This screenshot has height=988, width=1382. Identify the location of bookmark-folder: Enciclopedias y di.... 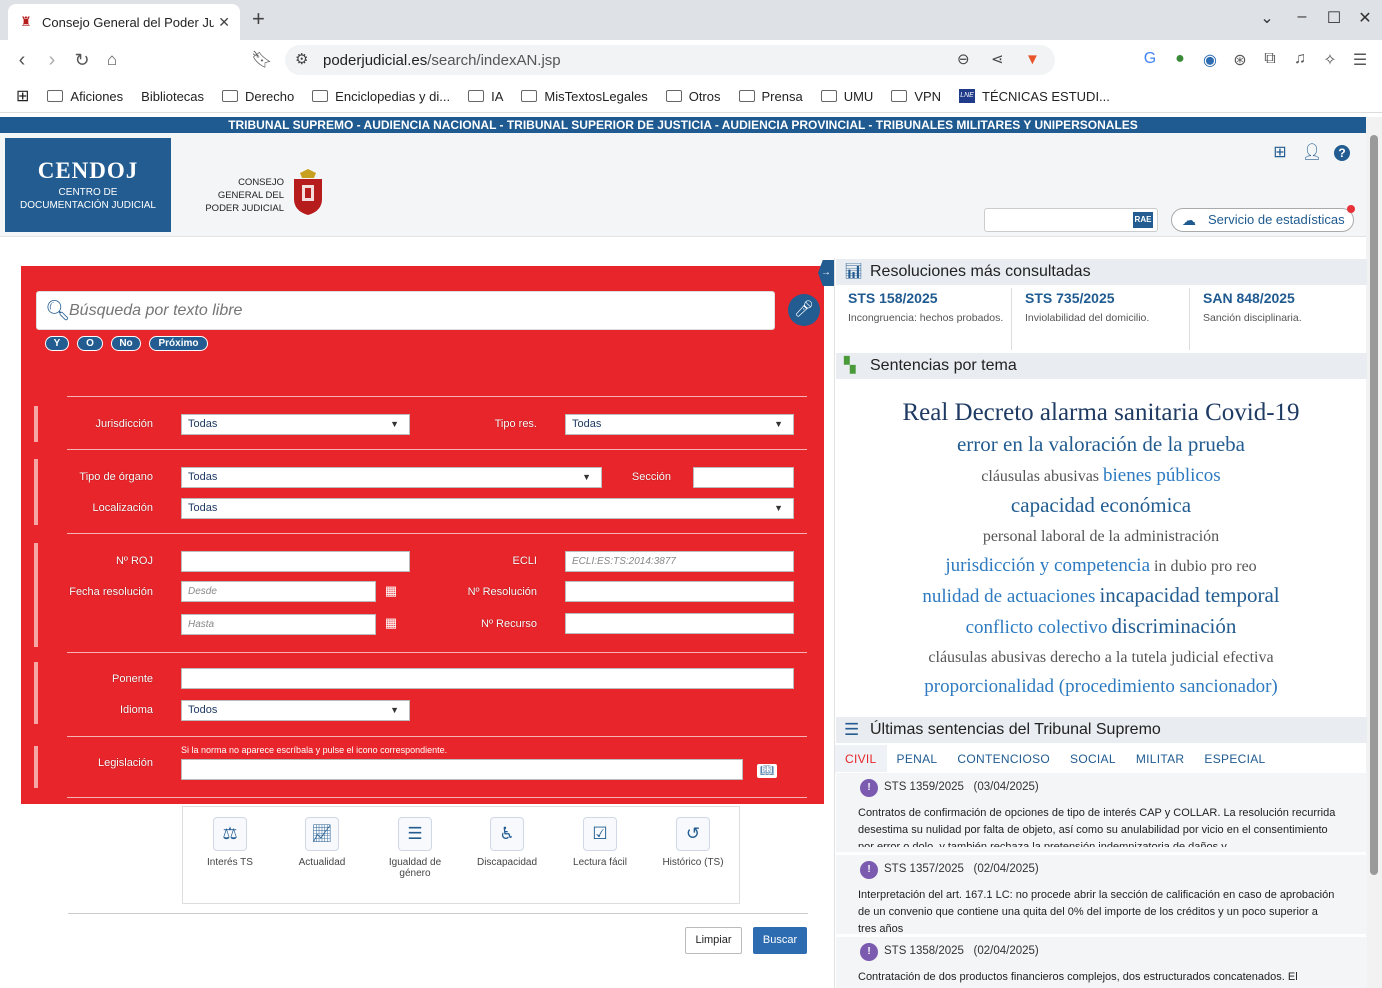
(381, 96).